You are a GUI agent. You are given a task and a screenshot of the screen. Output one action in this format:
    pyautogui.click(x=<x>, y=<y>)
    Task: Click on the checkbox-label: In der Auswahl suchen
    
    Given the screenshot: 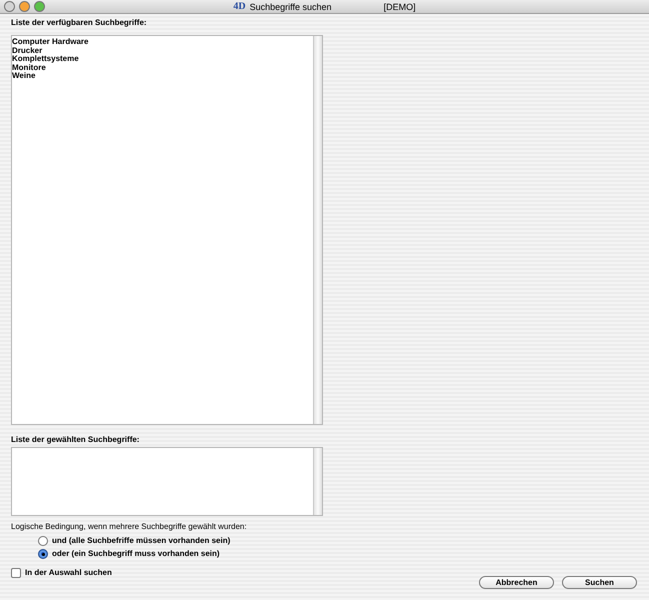 What is the action you would take?
    pyautogui.click(x=68, y=573)
    